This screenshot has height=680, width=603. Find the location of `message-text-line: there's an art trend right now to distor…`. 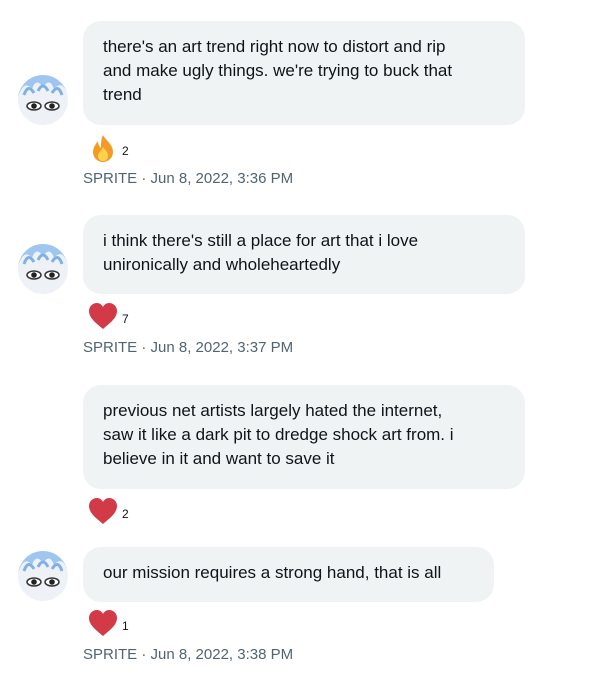

message-text-line: there's an art trend right now to distor… is located at coordinates (274, 46).